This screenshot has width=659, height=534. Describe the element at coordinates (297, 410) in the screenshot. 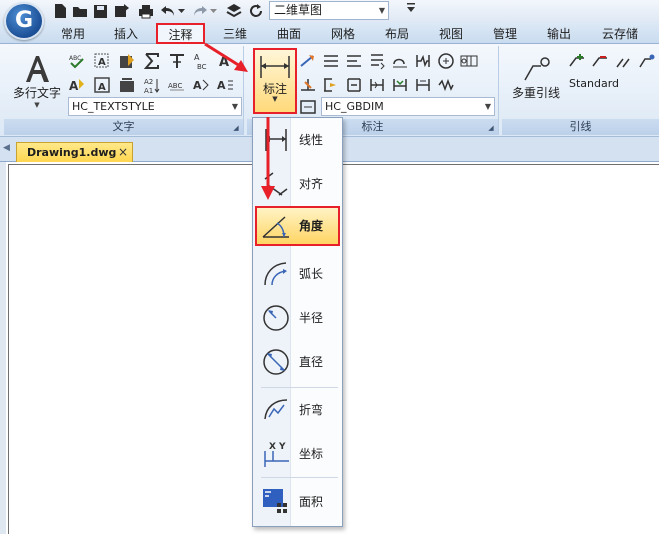

I see `menu-item-jogged: 折弯` at that location.